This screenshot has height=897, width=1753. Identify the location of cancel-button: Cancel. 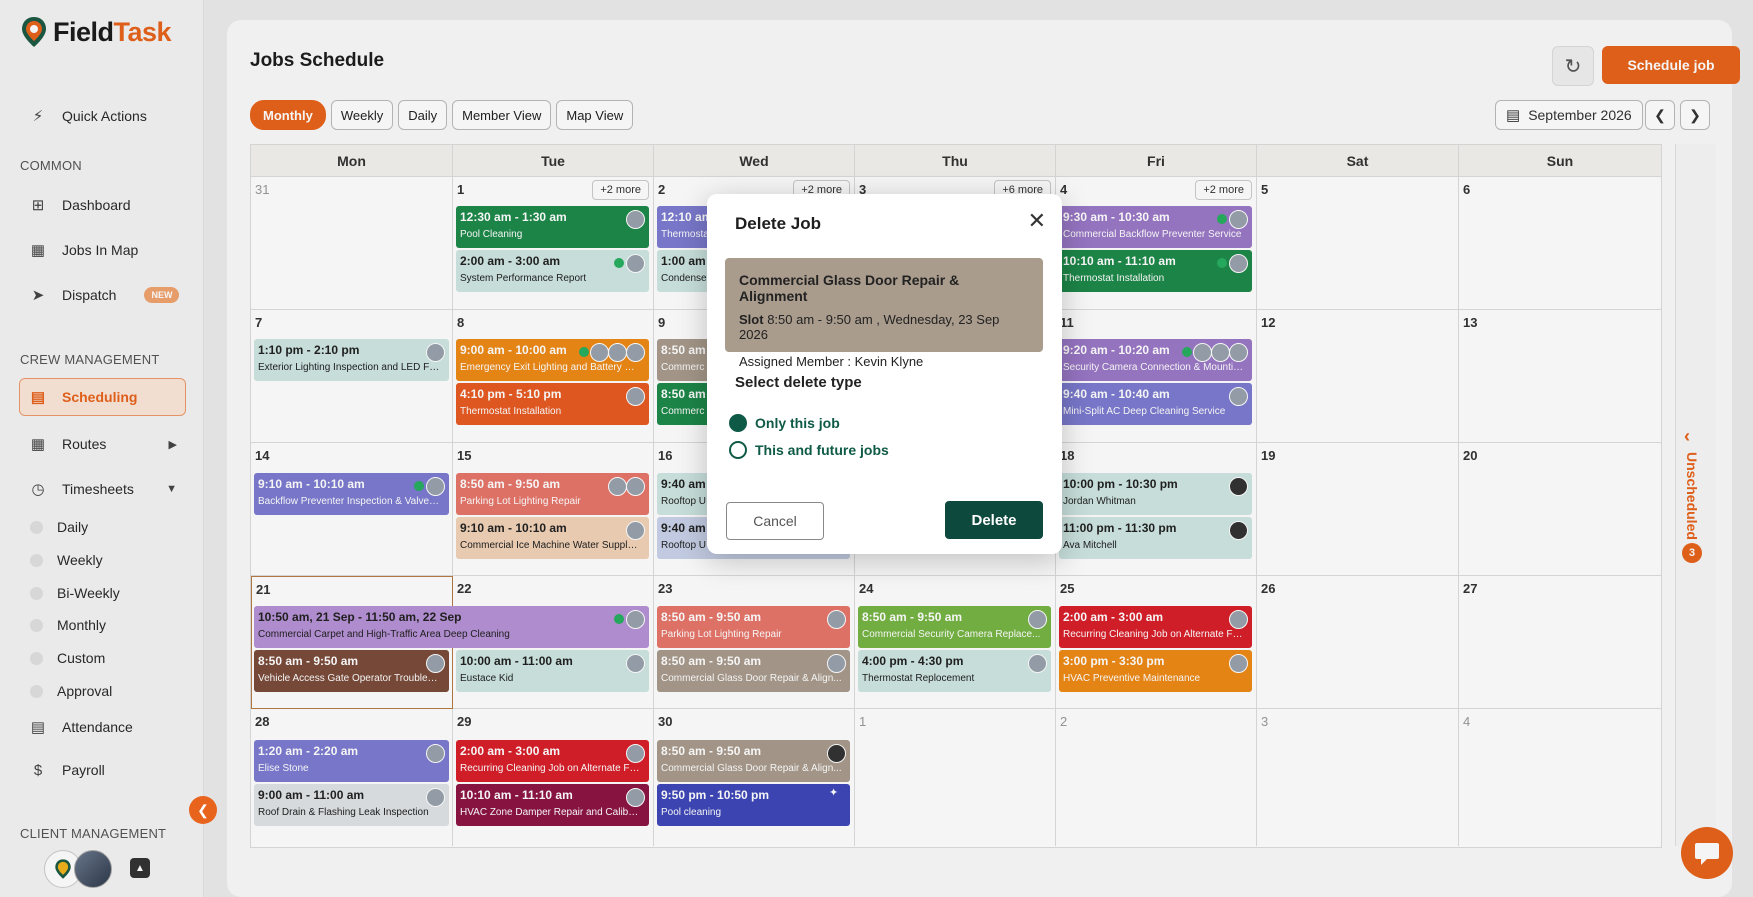
(775, 521).